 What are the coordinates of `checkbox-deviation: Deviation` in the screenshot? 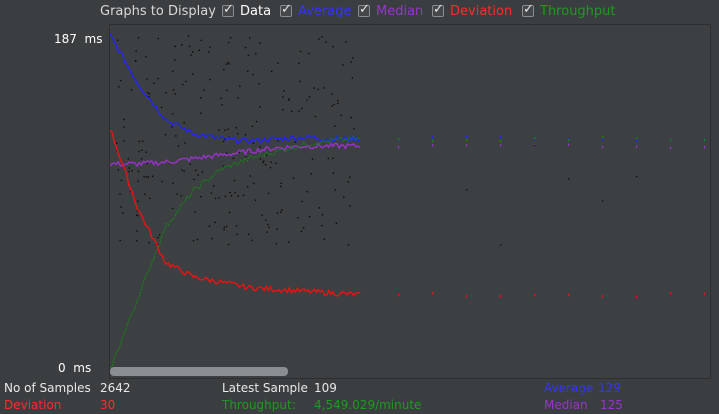 It's located at (472, 10).